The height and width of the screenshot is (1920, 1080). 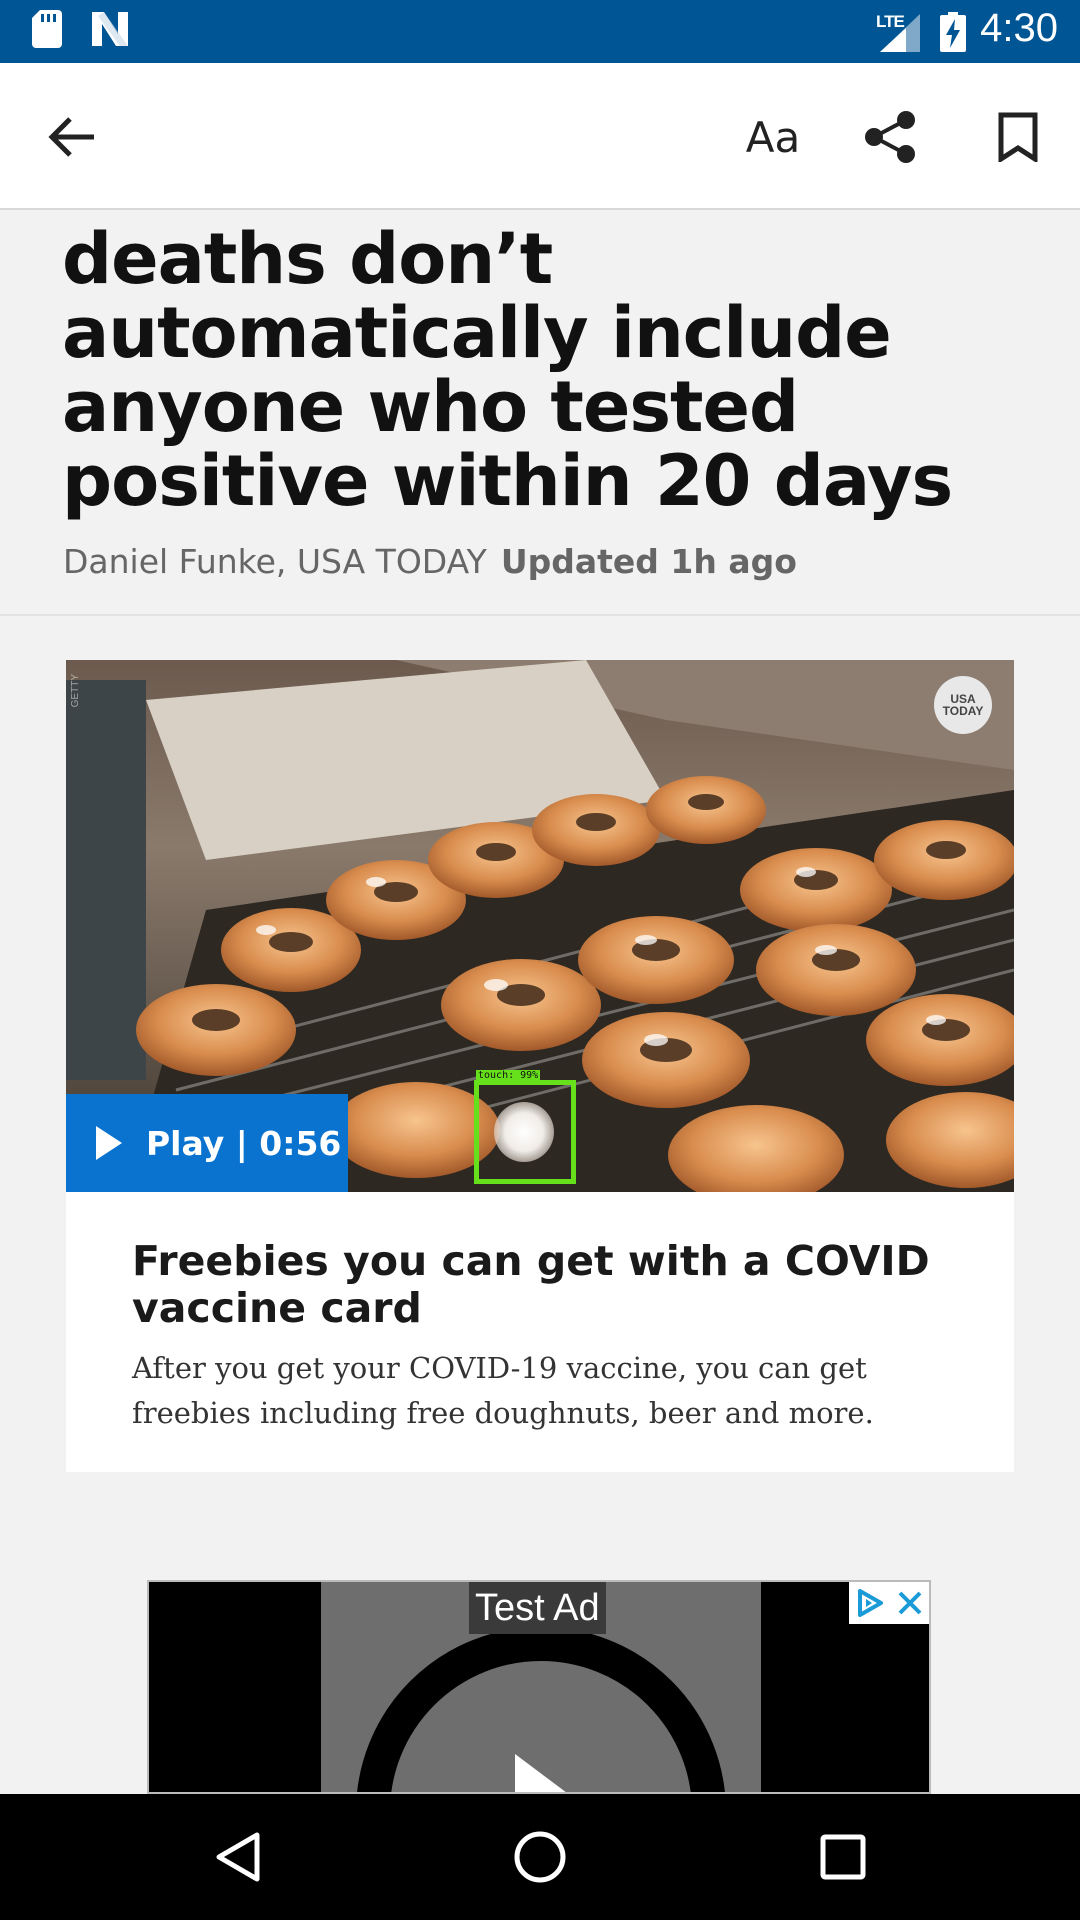 I want to click on share-icon, so click(x=890, y=137).